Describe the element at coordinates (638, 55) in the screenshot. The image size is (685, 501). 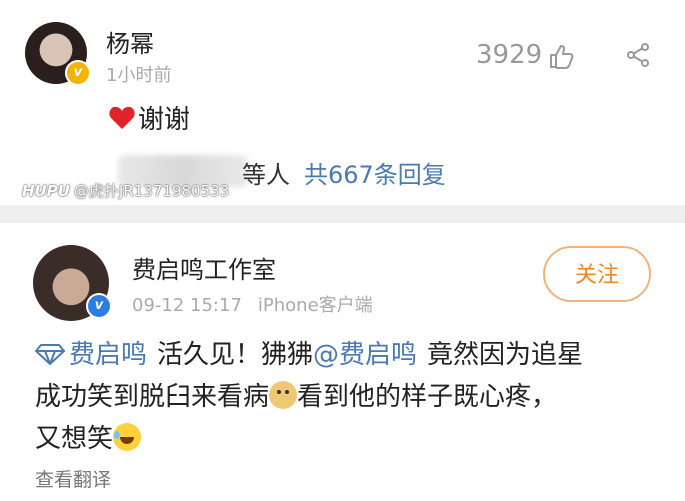
I see `share-icon` at that location.